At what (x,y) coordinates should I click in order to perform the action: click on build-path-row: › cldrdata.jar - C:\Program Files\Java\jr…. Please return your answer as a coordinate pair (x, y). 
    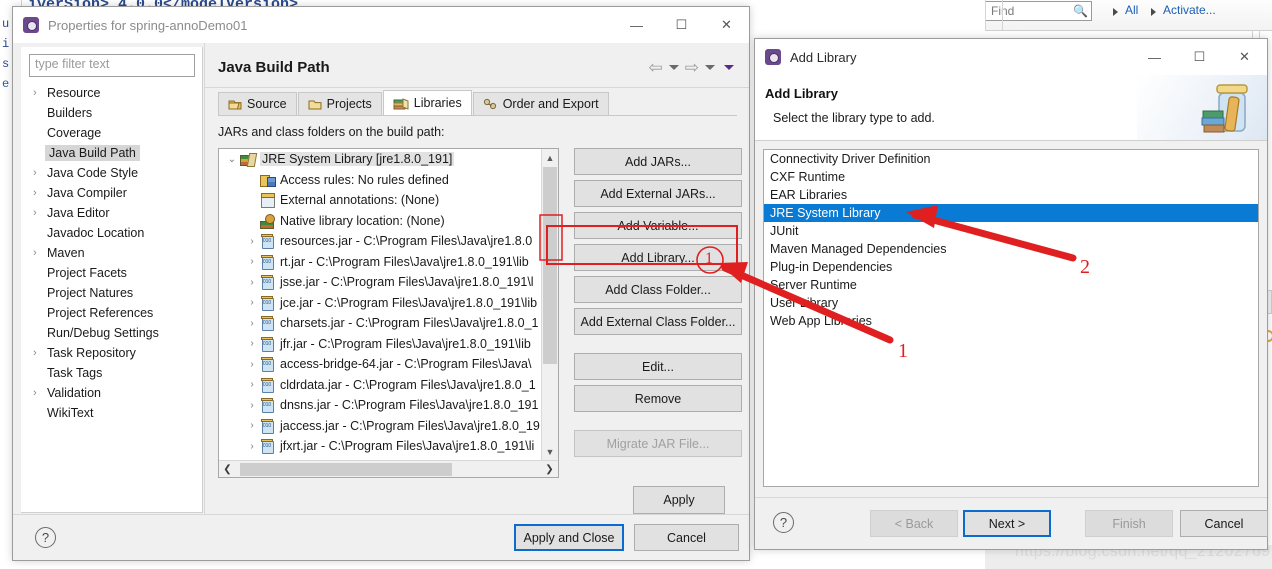
    Looking at the image, I should click on (380, 385).